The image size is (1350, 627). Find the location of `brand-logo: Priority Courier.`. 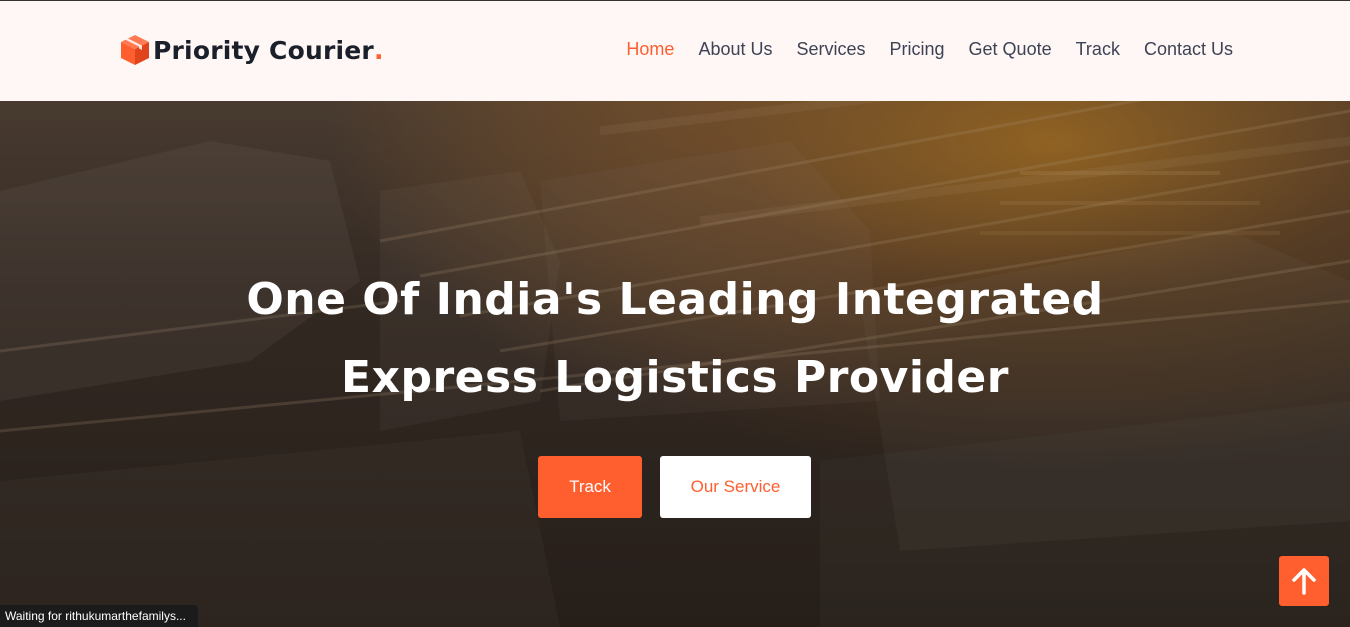

brand-logo: Priority Courier. is located at coordinates (251, 50).